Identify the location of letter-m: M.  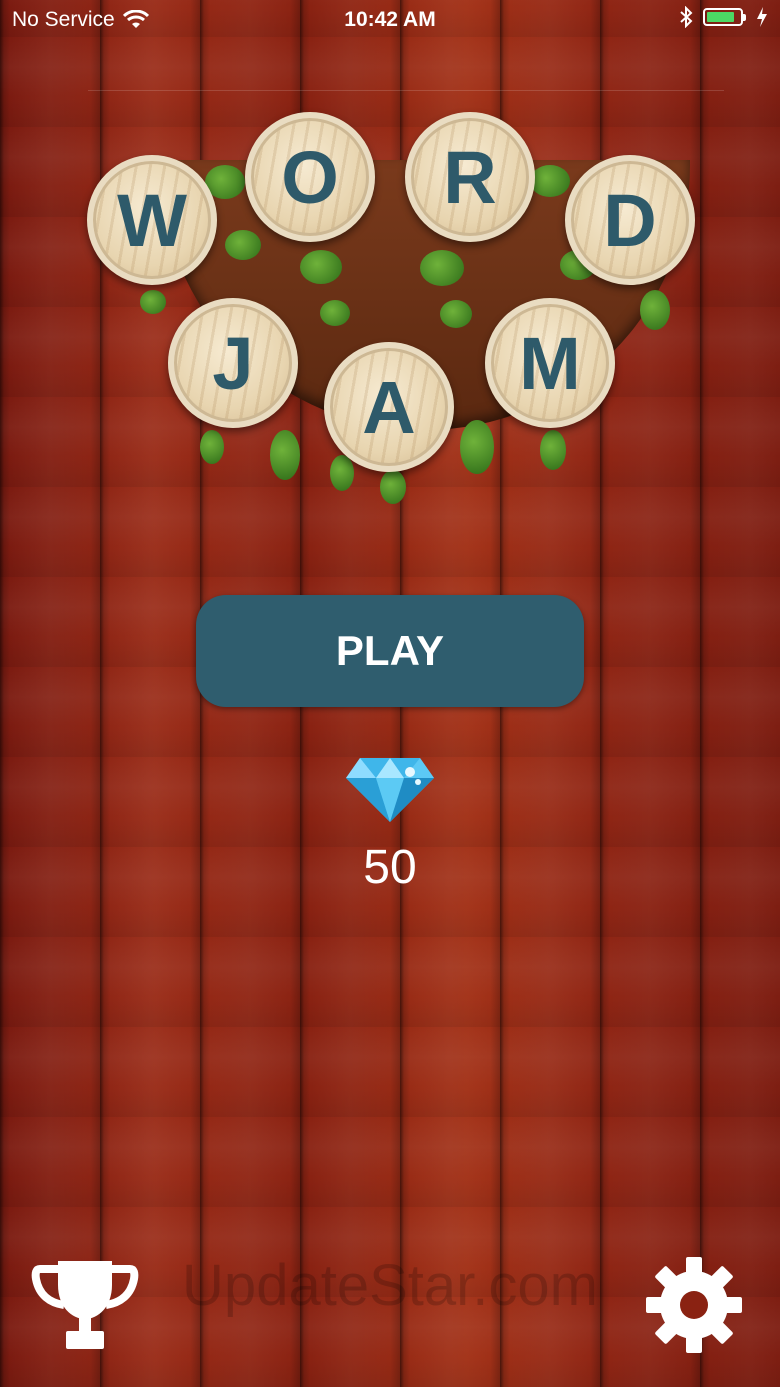
(550, 363).